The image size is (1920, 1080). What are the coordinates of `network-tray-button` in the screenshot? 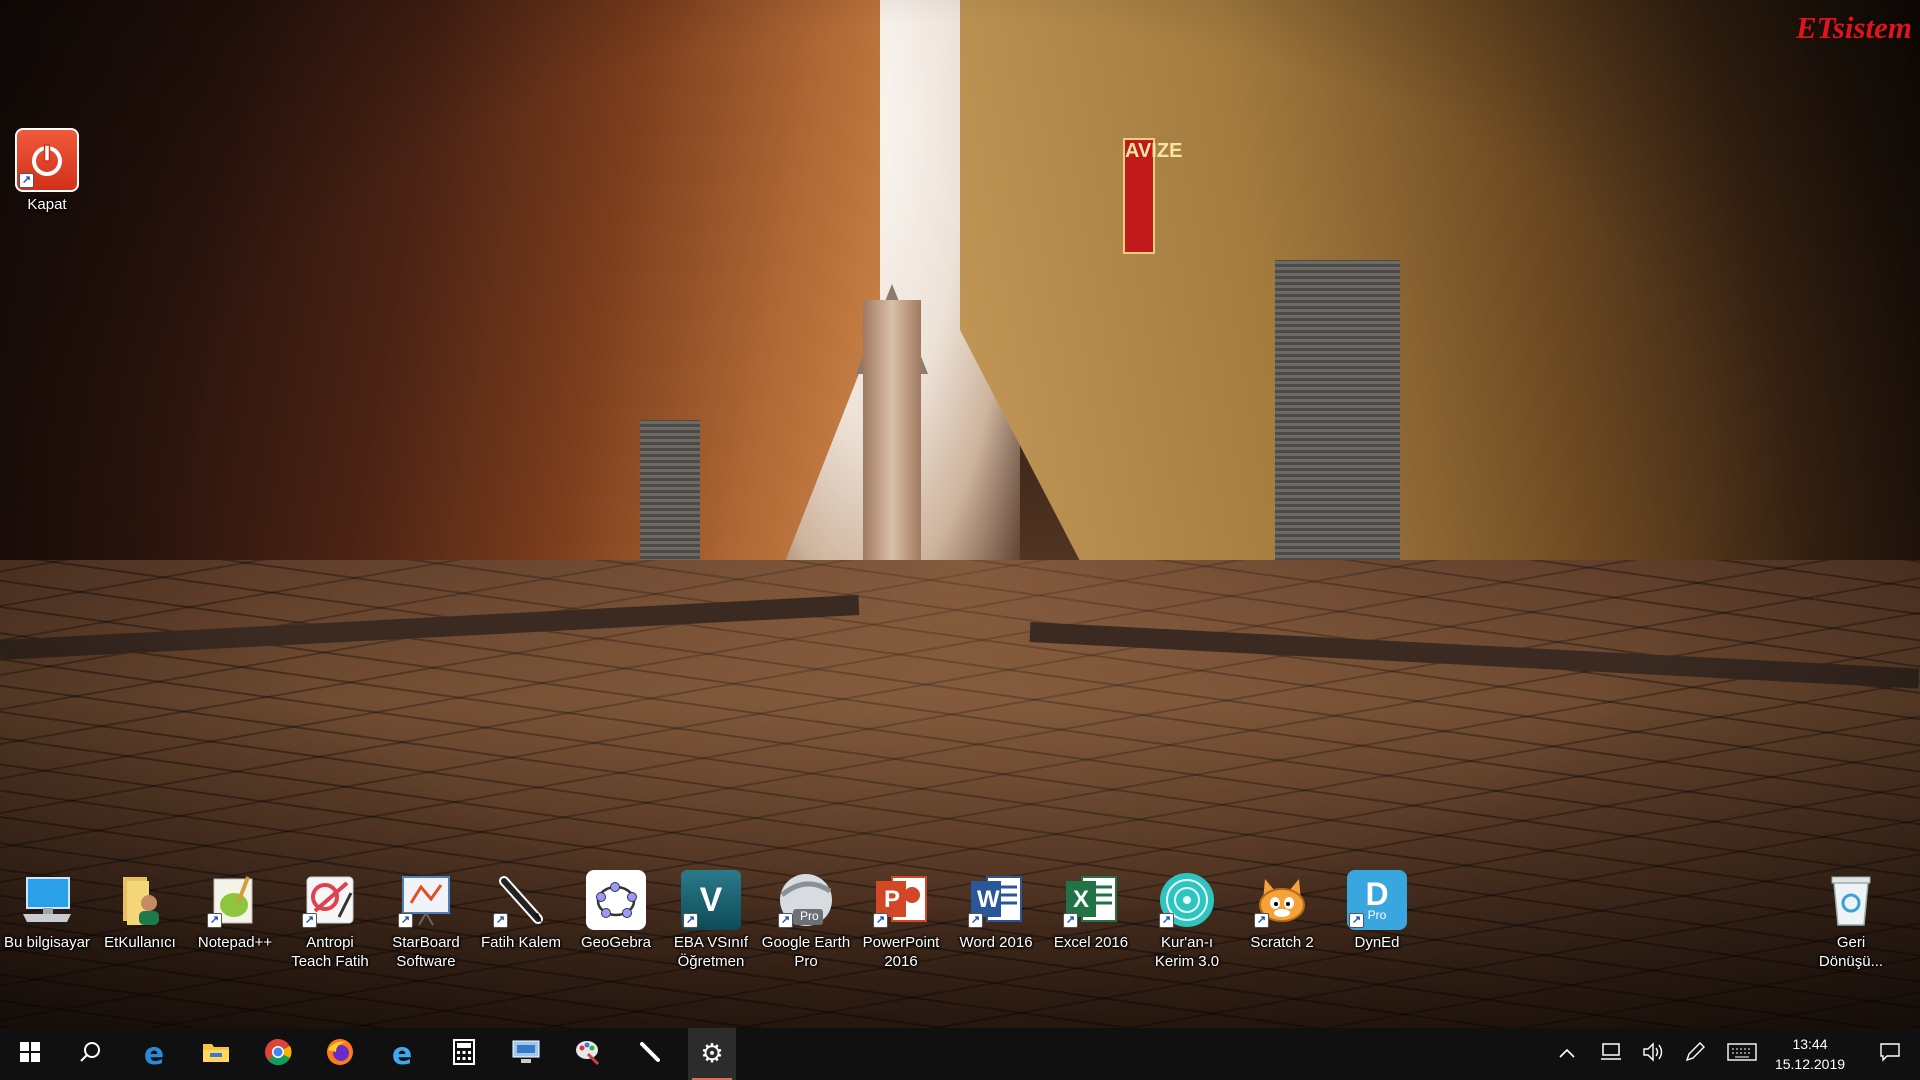 It's located at (1611, 1054).